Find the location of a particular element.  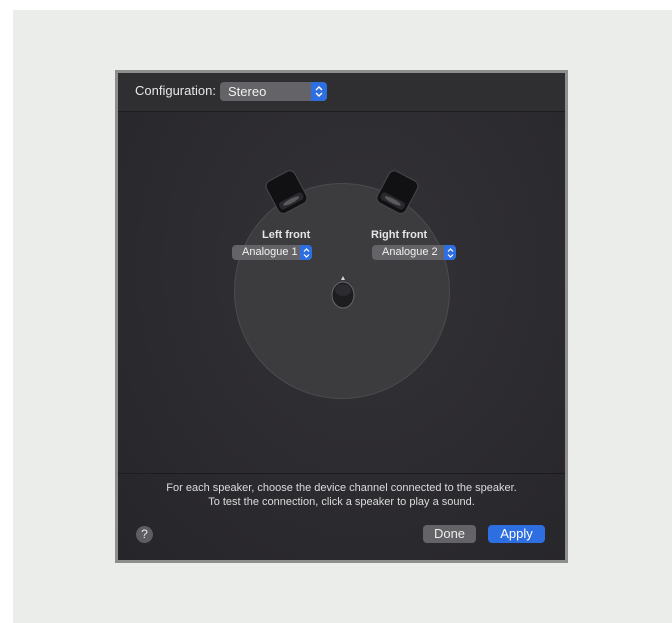

help-button: ? is located at coordinates (144, 534).